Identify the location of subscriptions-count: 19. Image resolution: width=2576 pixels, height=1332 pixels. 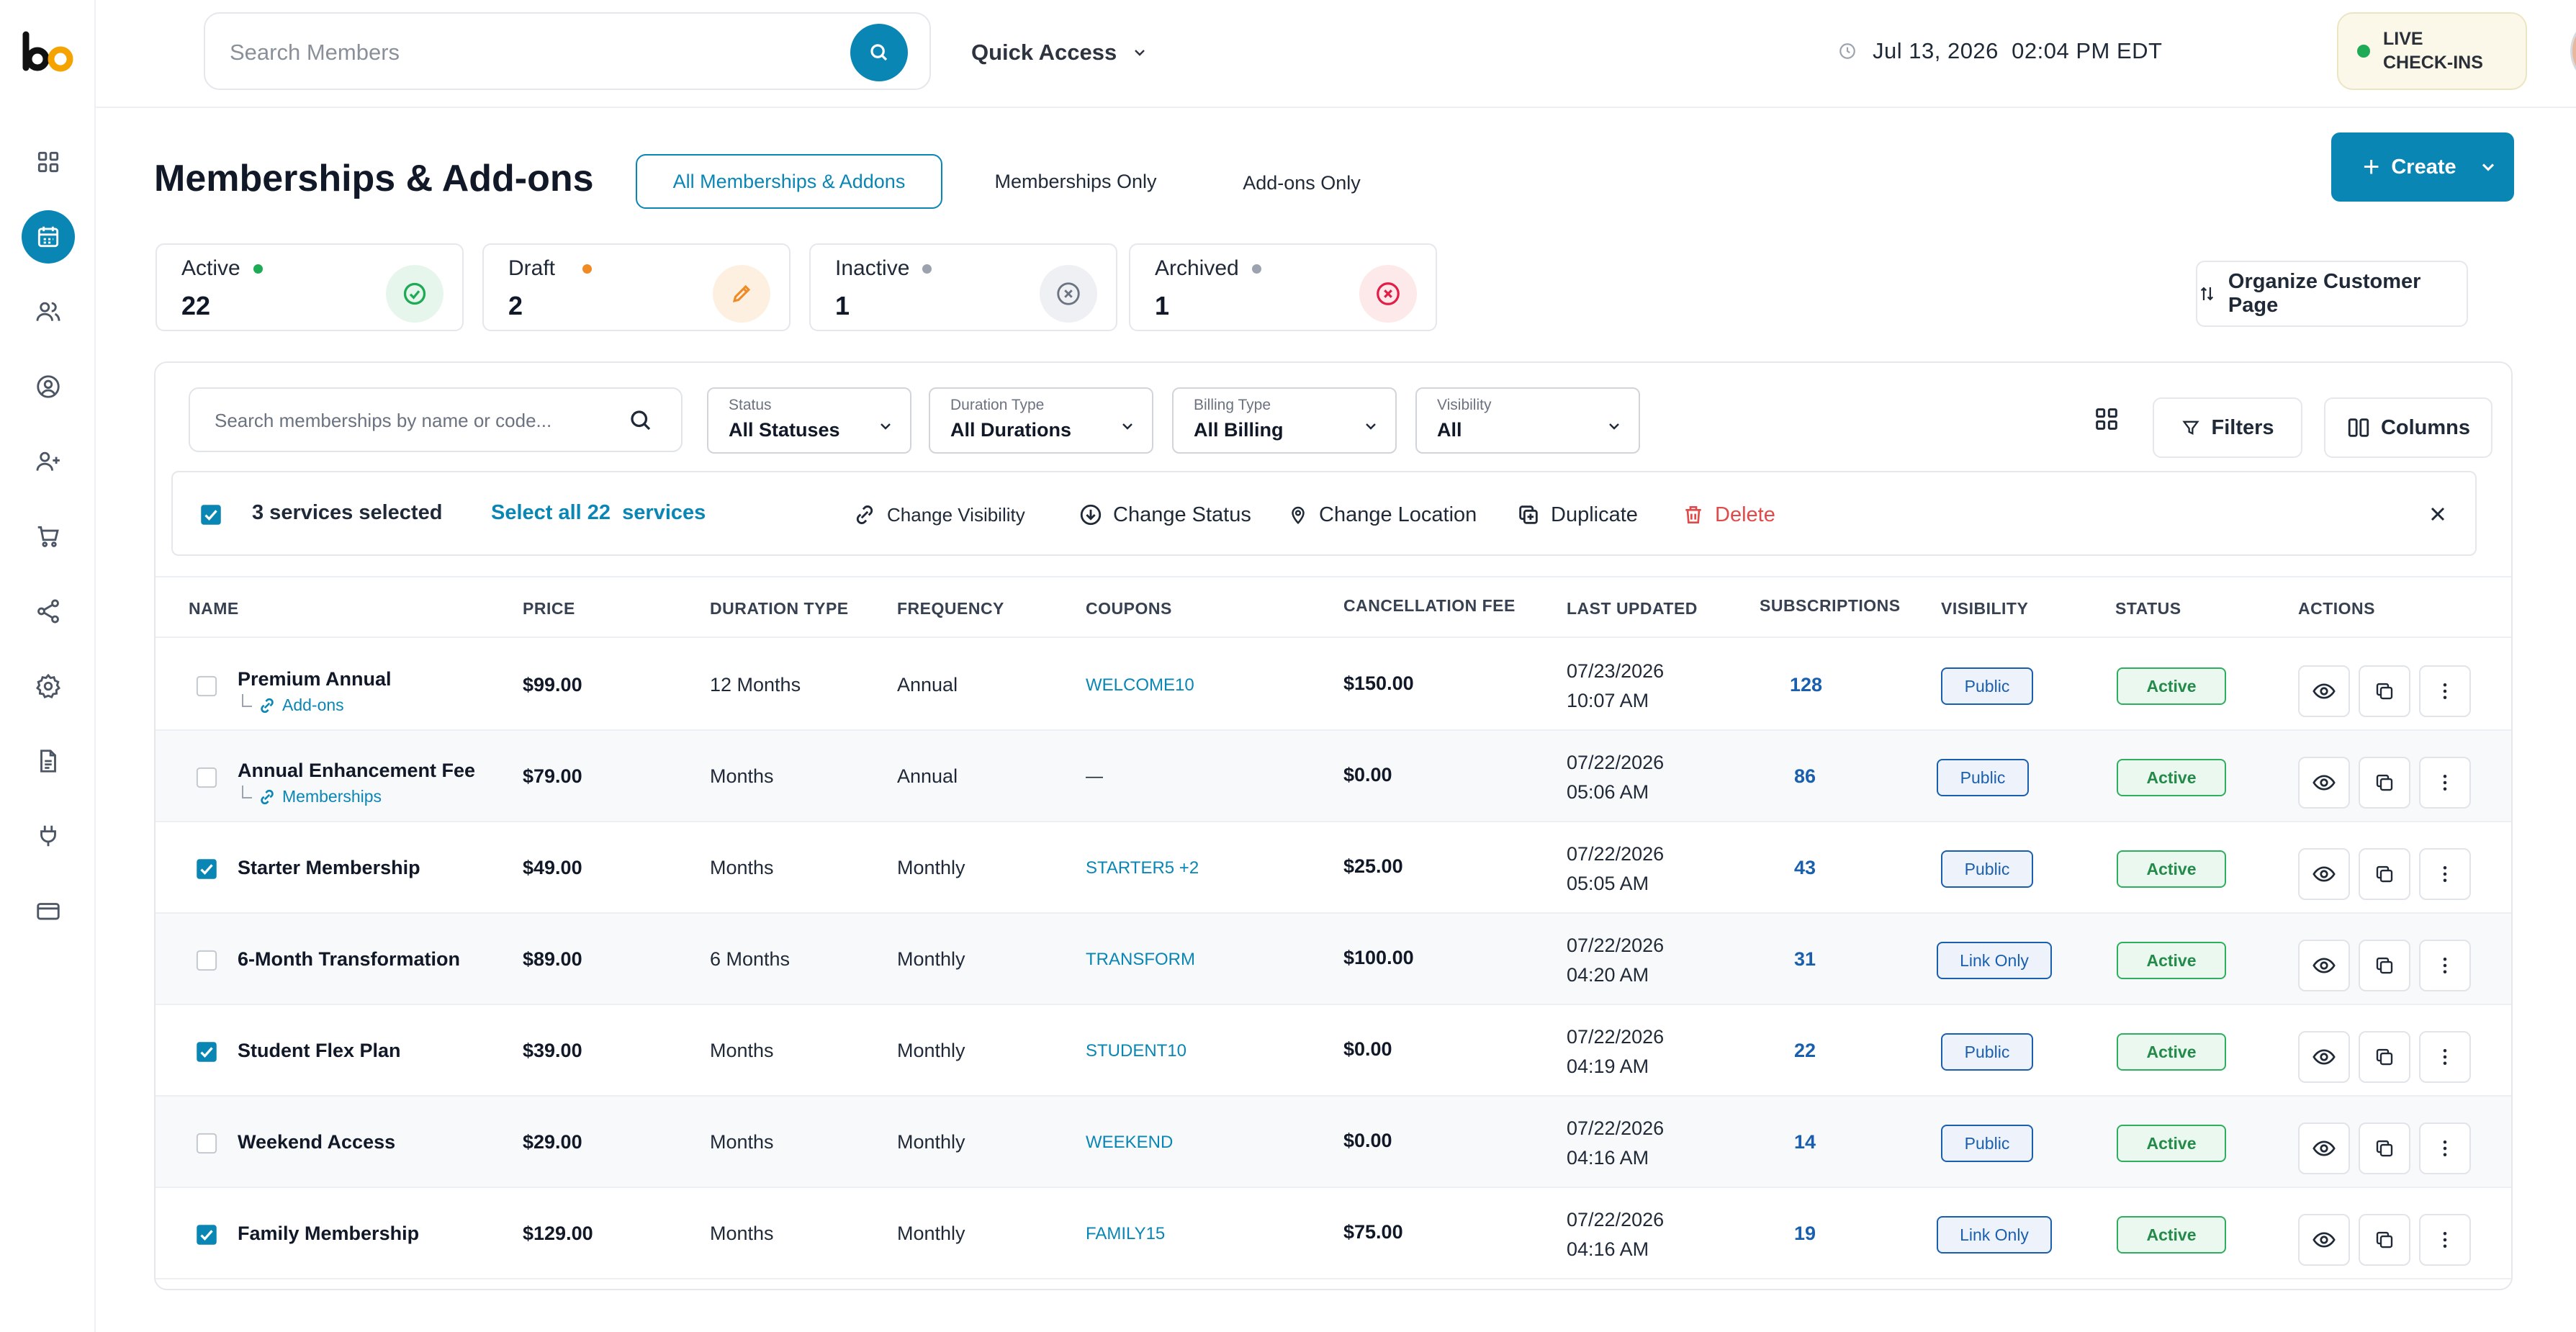
(1805, 1234).